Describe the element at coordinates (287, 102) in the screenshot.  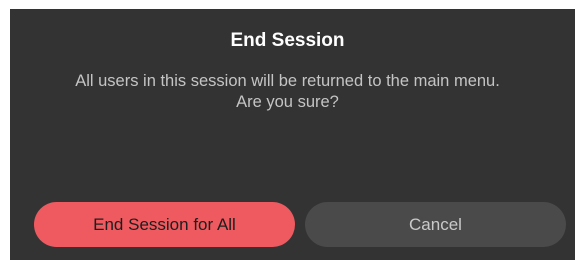
I see `dialog-message-line-2: Are you sure?` at that location.